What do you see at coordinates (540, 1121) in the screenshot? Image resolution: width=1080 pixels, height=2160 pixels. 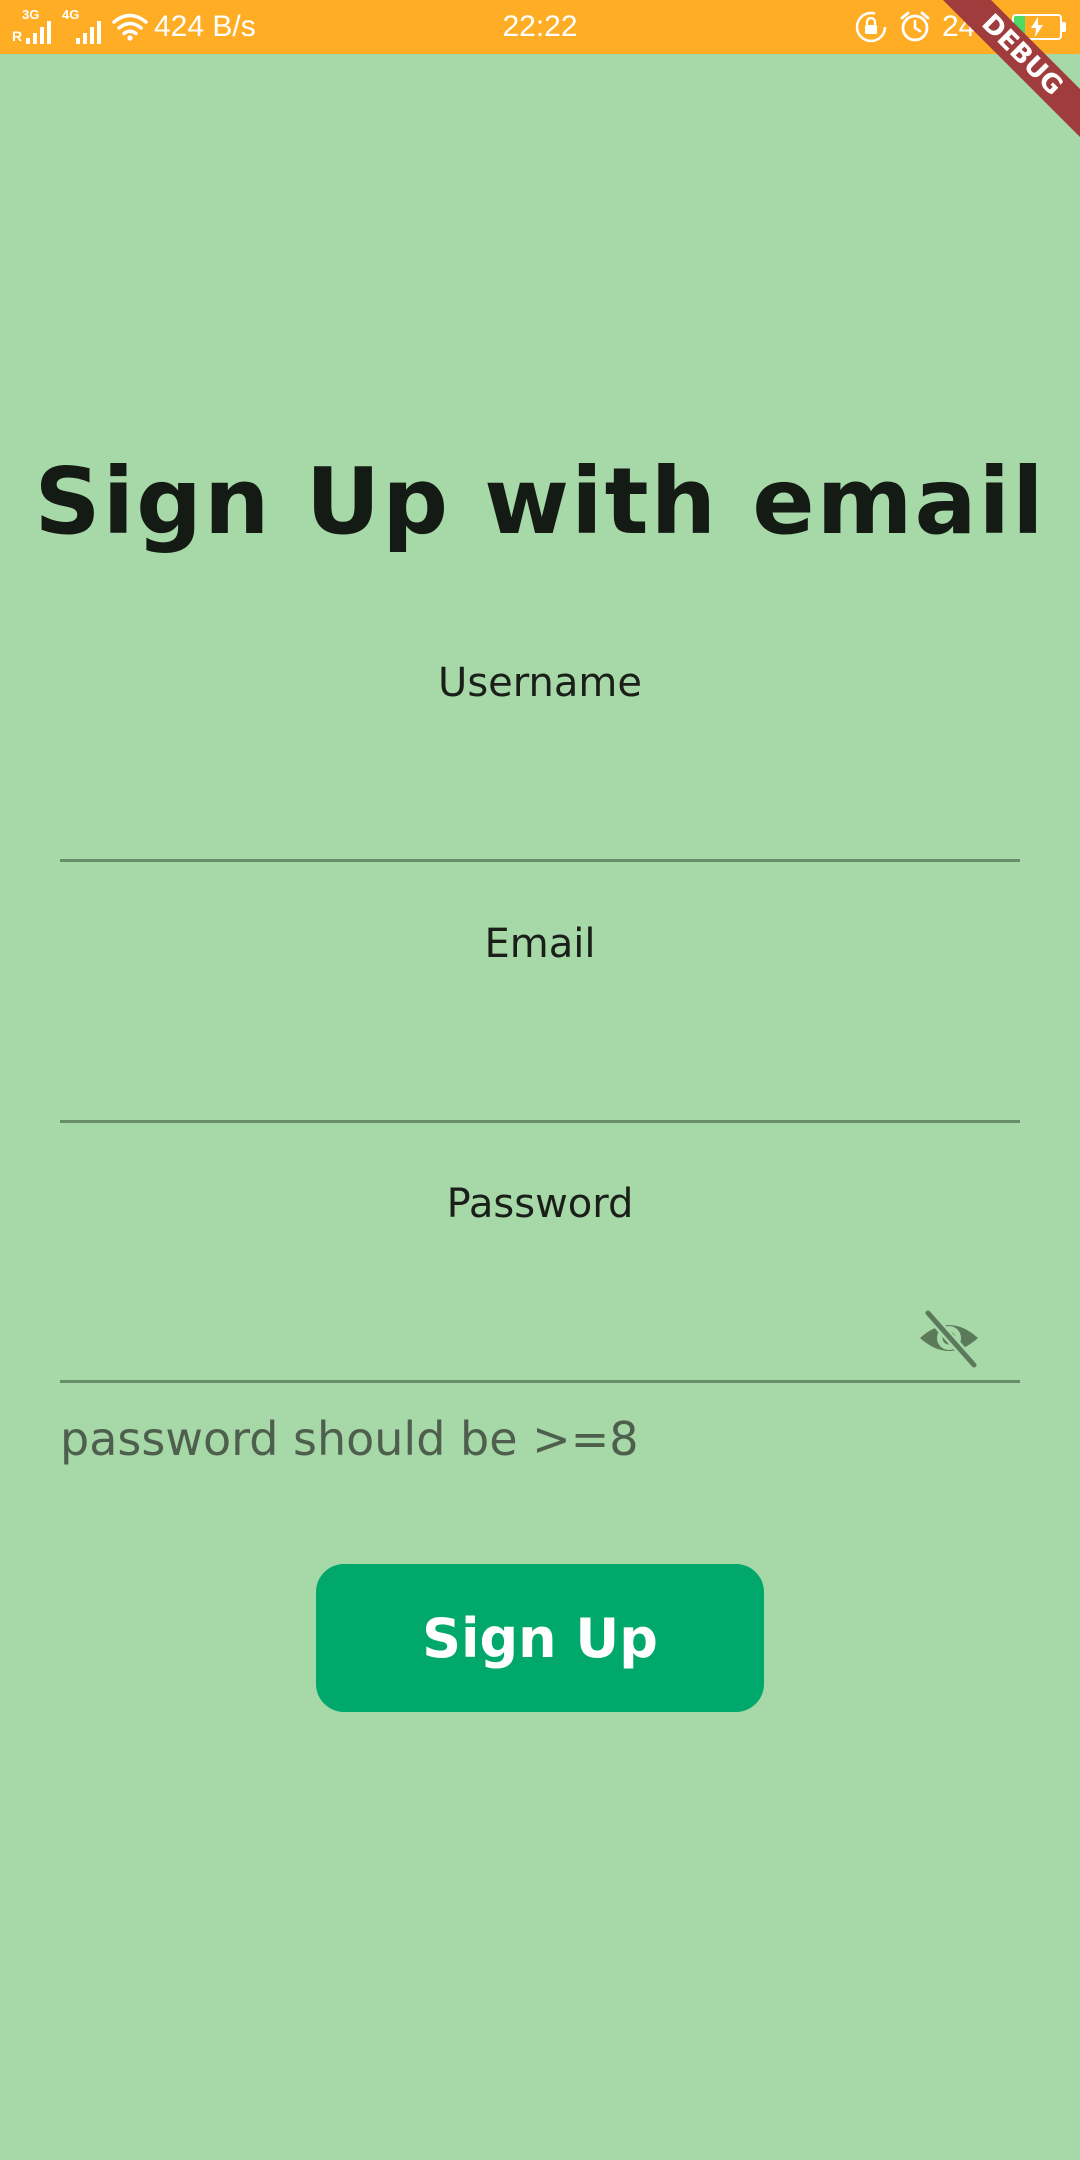 I see `email-underline` at bounding box center [540, 1121].